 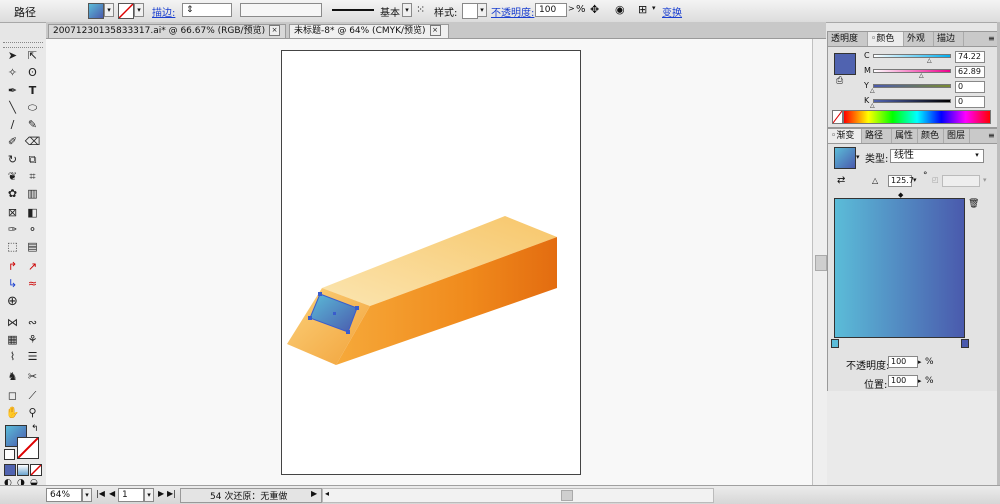 I want to click on zoom-tool-icon: ⚲, so click(x=32, y=412).